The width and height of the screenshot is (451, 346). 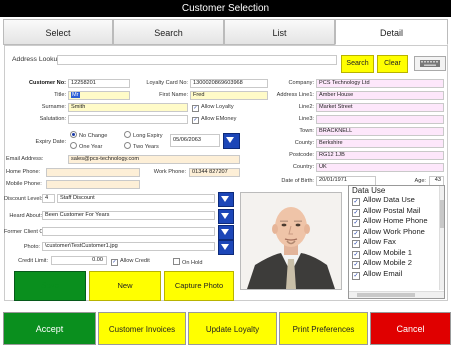 What do you see at coordinates (441, 238) in the screenshot?
I see `data-use-vscrollbar` at bounding box center [441, 238].